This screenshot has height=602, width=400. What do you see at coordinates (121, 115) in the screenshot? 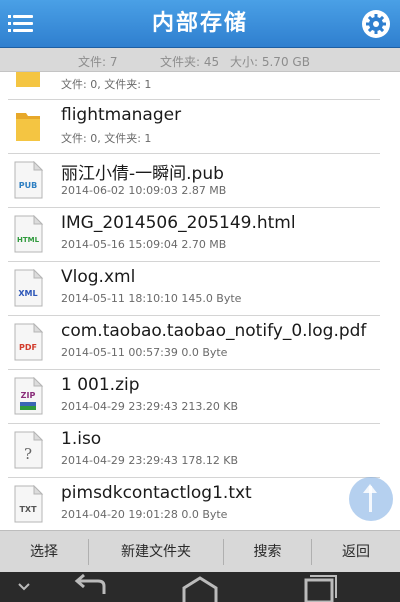
I see `file-name: flightmanager` at bounding box center [121, 115].